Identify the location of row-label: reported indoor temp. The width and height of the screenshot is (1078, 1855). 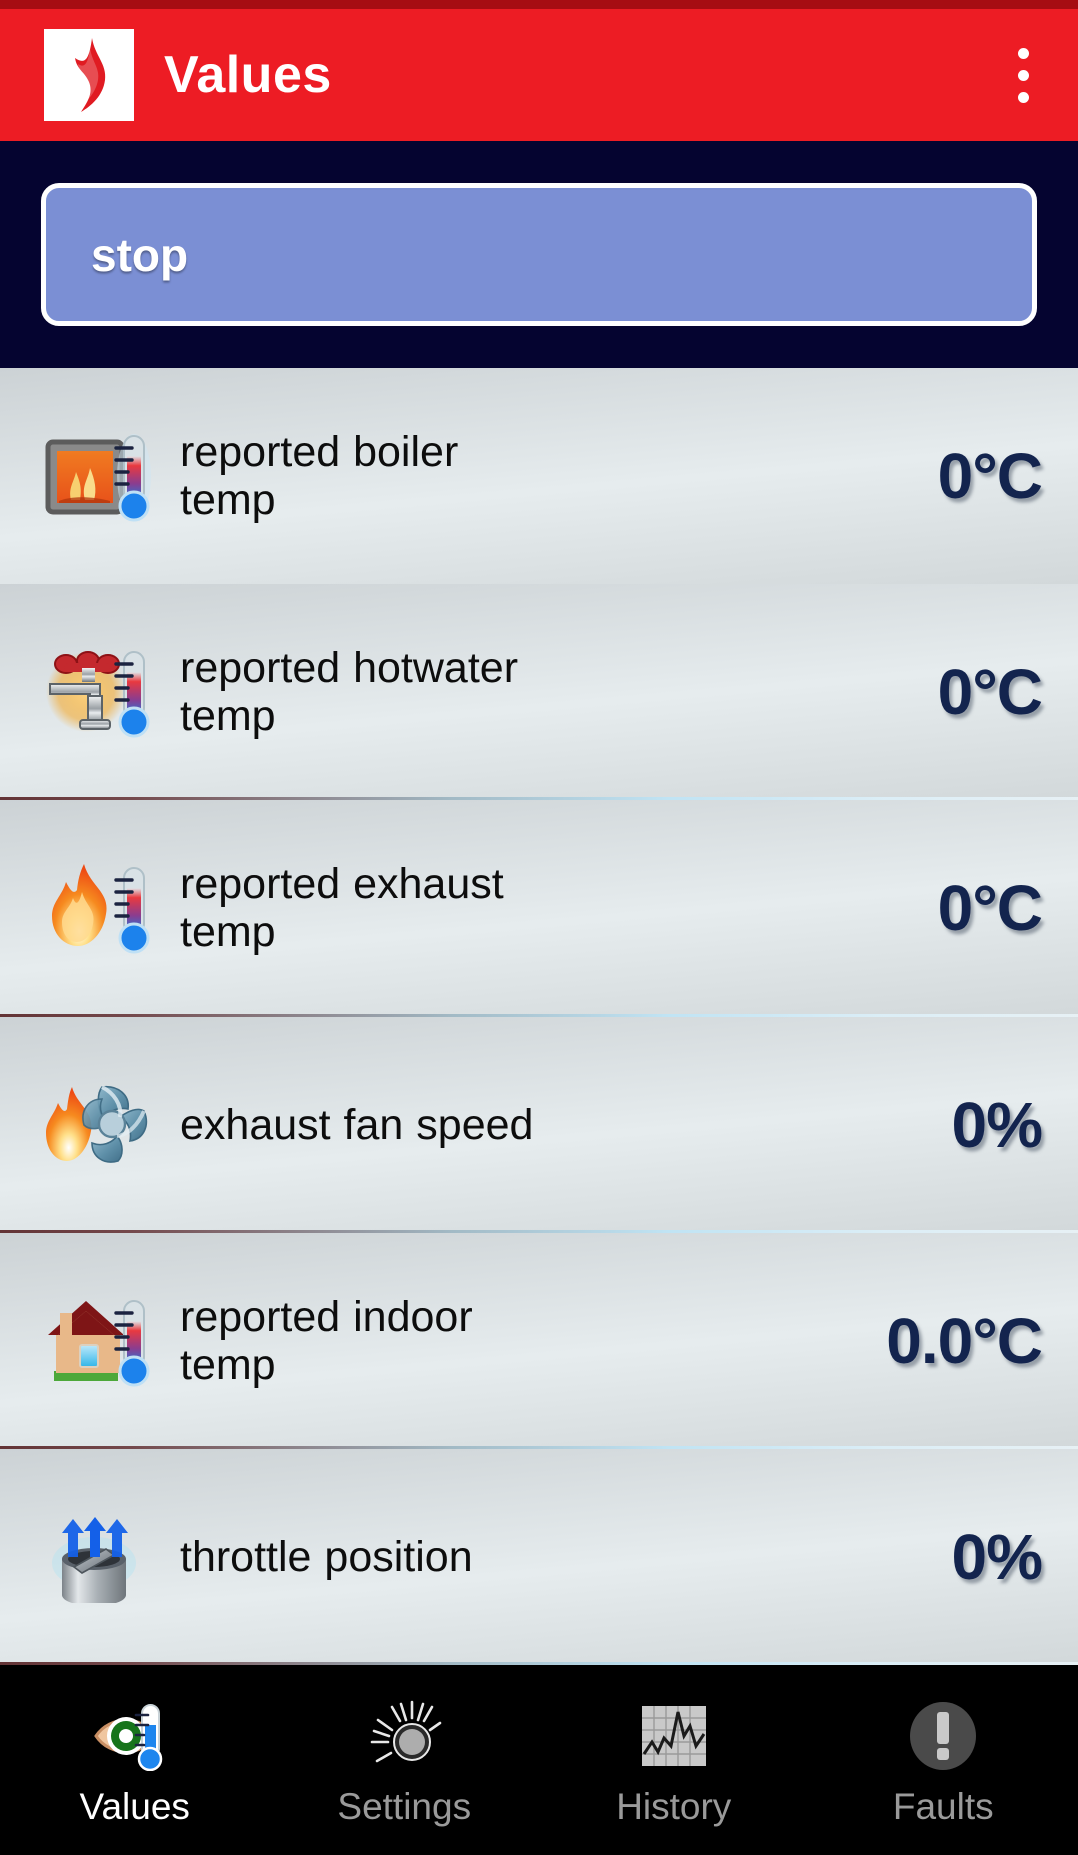
(524, 1341).